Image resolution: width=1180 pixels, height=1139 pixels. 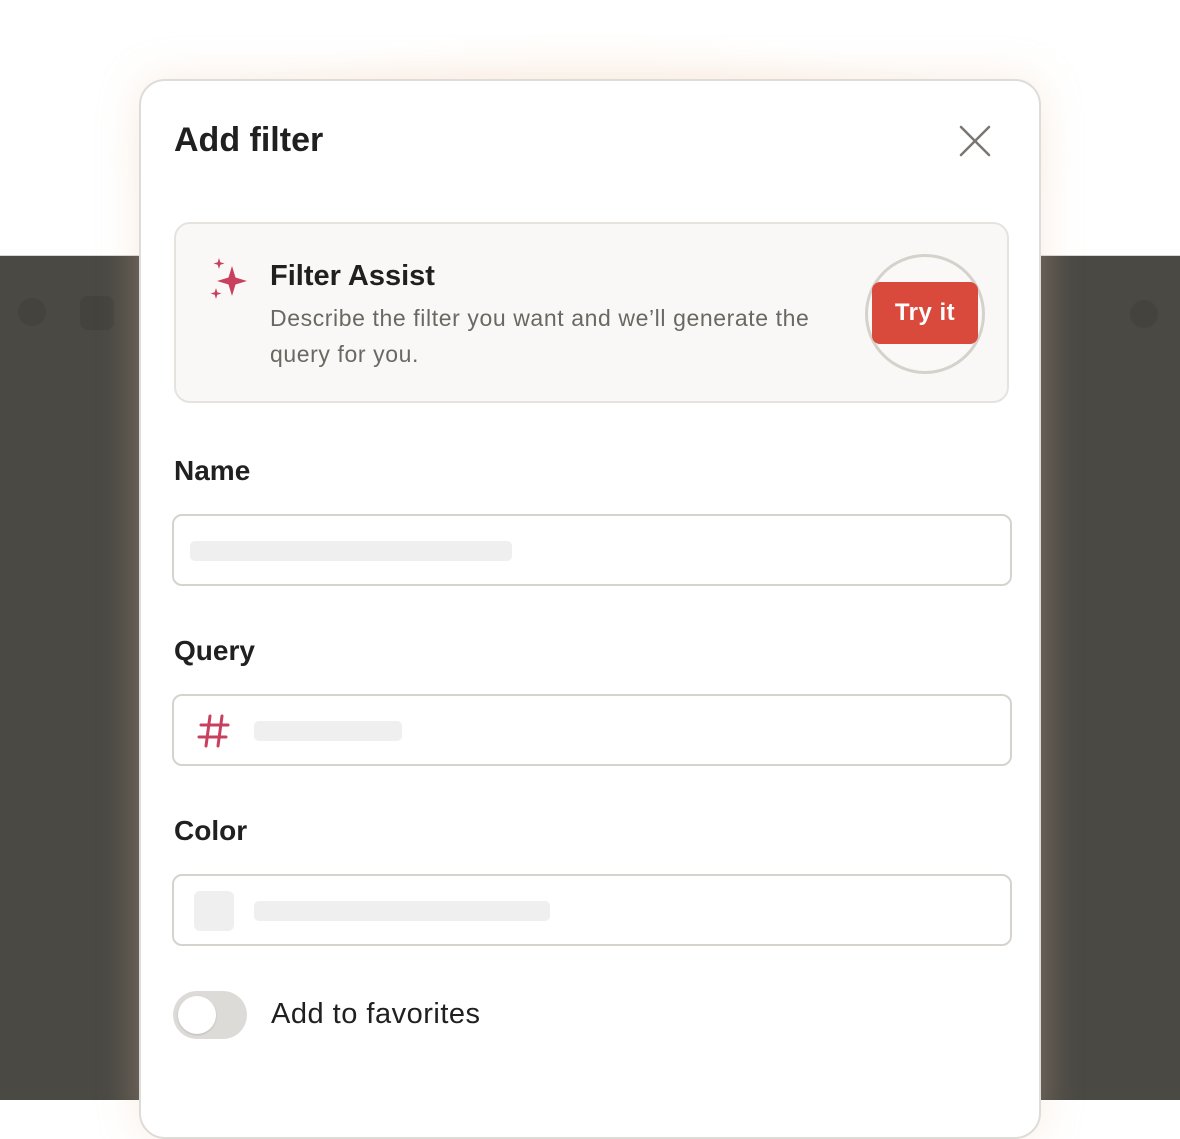 What do you see at coordinates (376, 1014) in the screenshot?
I see `favorites-label: Add to favorites` at bounding box center [376, 1014].